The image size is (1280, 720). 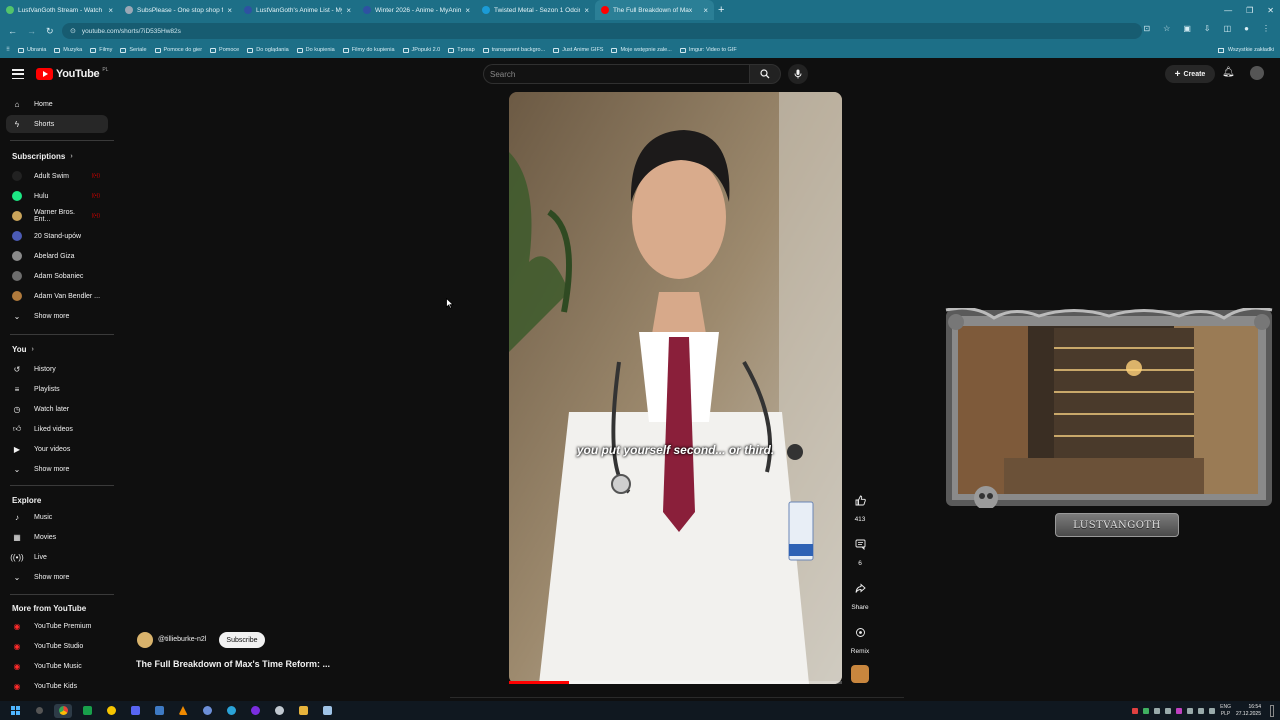 I want to click on chrome-taskbar-icon, so click(x=63, y=710).